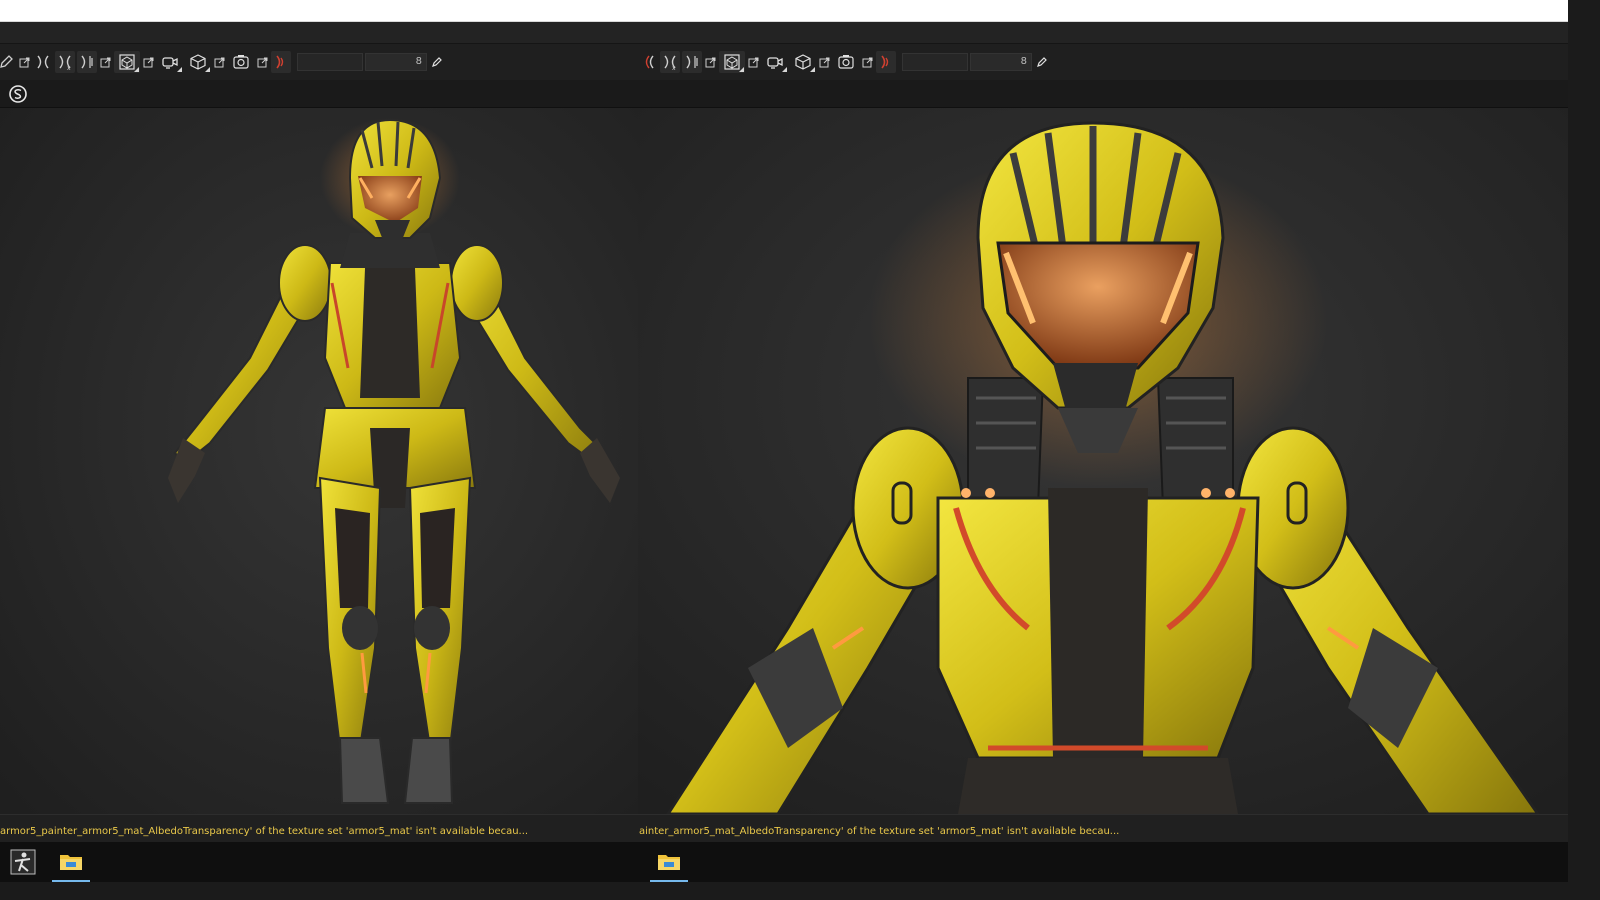  I want to click on right-viewport-toolbar: x 8, so click(844, 62).